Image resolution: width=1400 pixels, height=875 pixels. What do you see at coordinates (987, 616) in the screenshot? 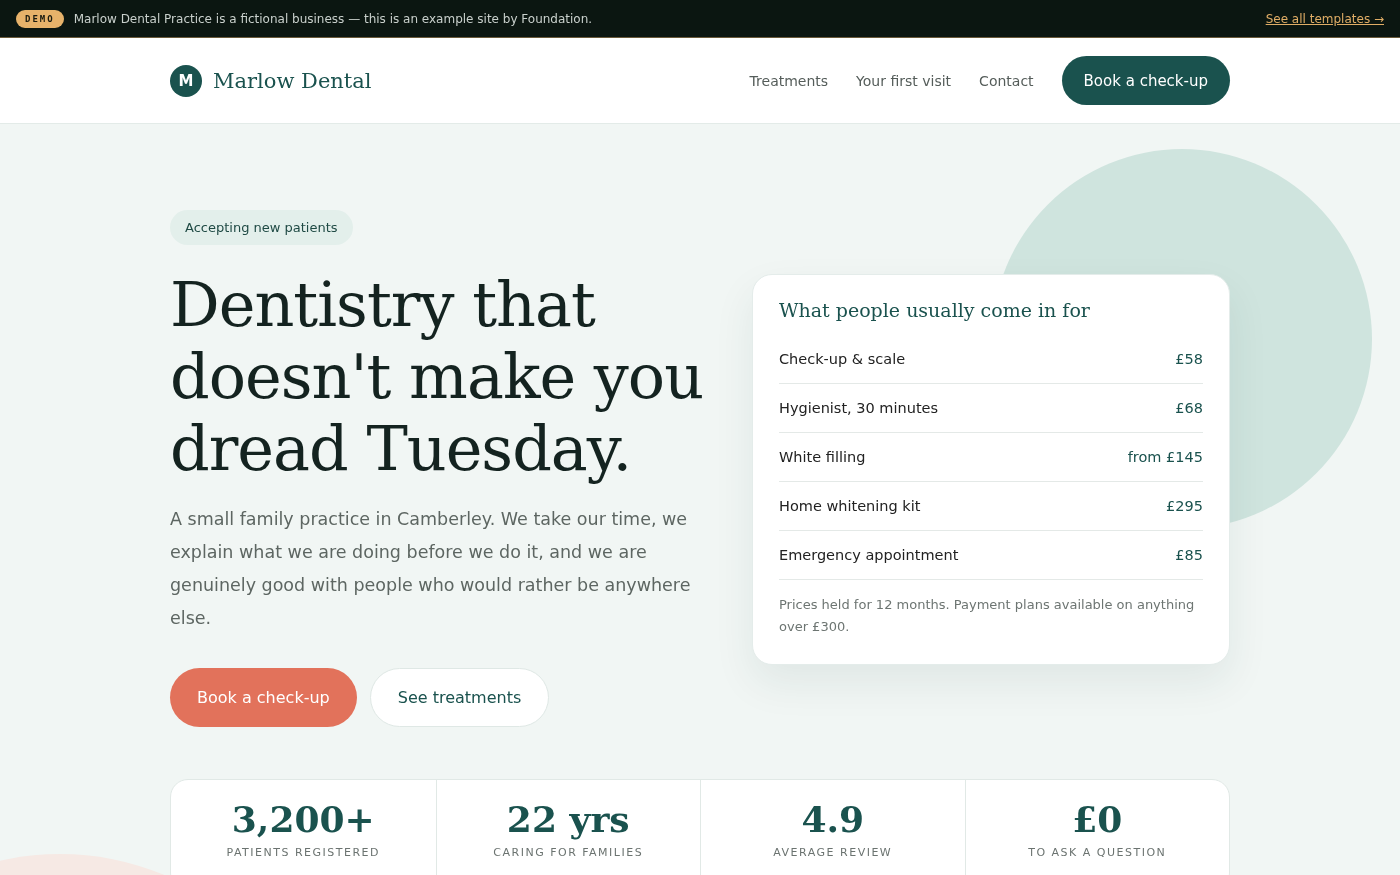
I see `price-note: Prices held for 12 months. Payment plans available on anything over £300.` at bounding box center [987, 616].